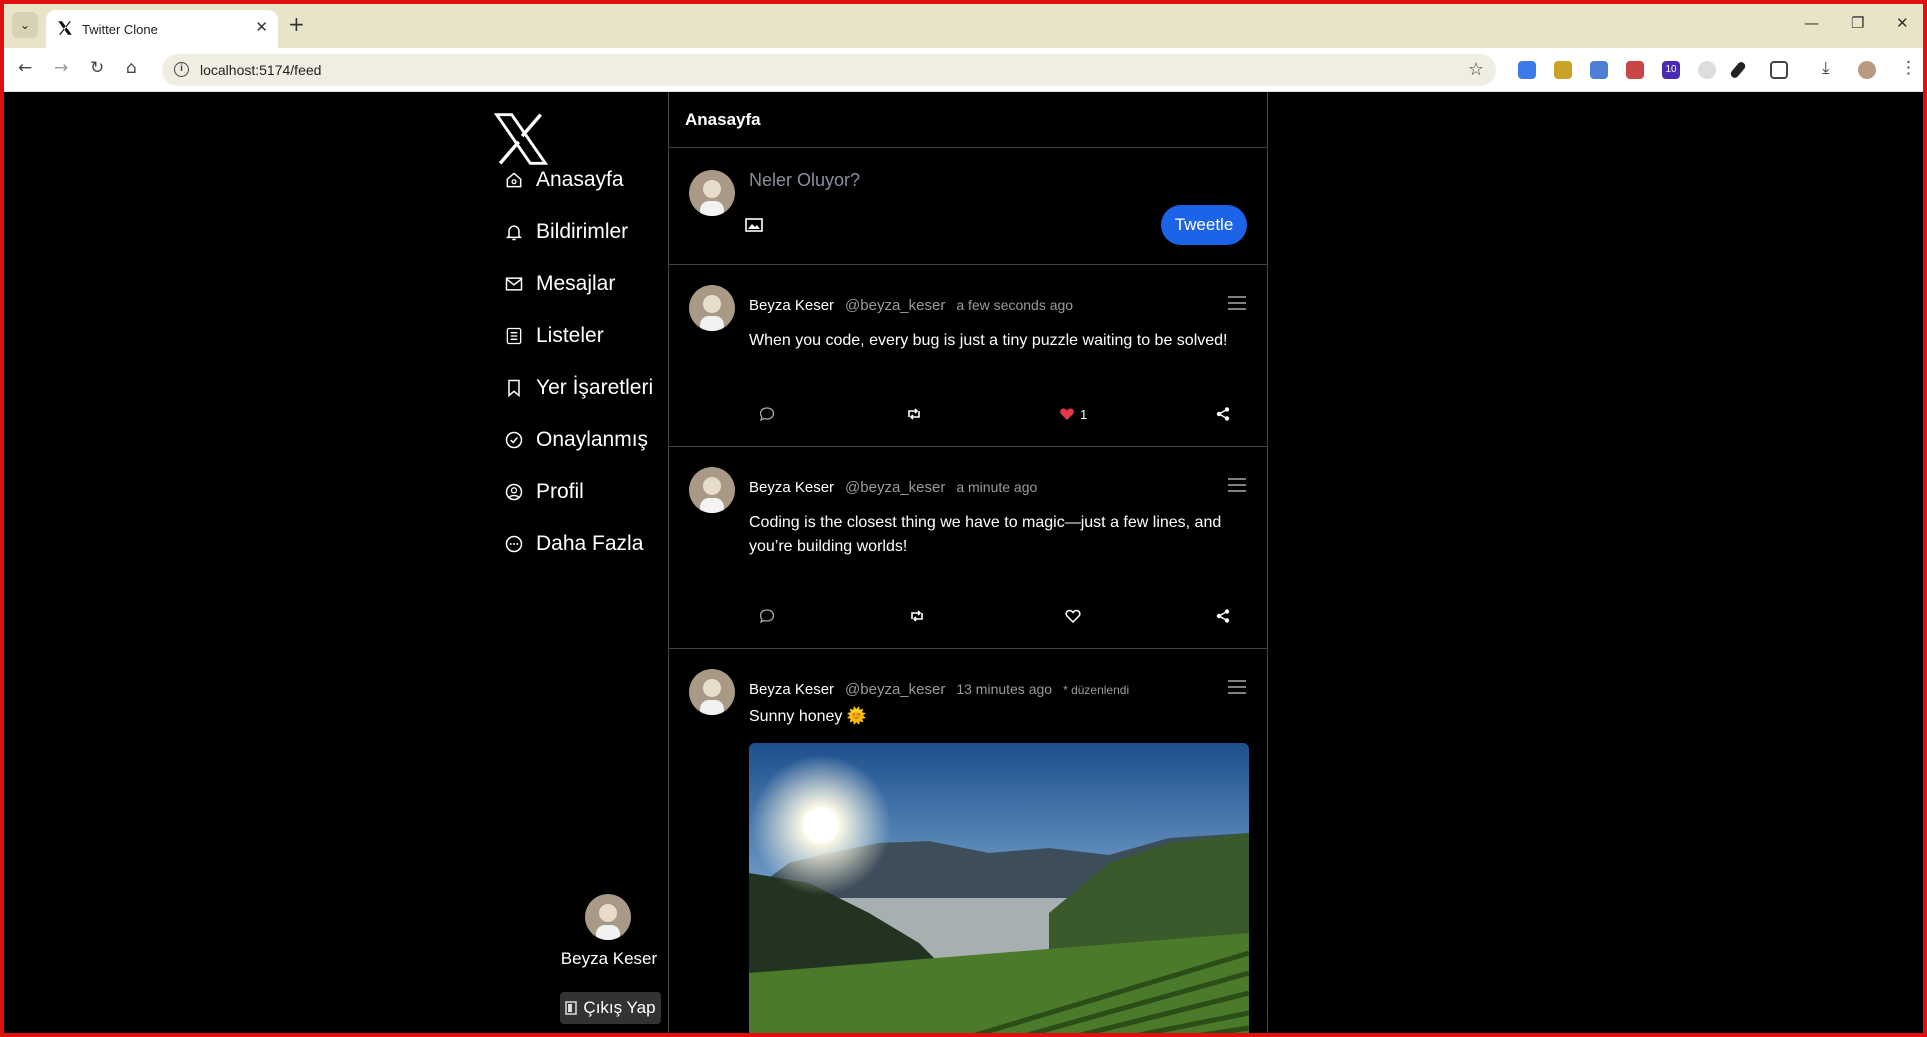  I want to click on sidebar-item-more: Daha Fazla, so click(573, 544).